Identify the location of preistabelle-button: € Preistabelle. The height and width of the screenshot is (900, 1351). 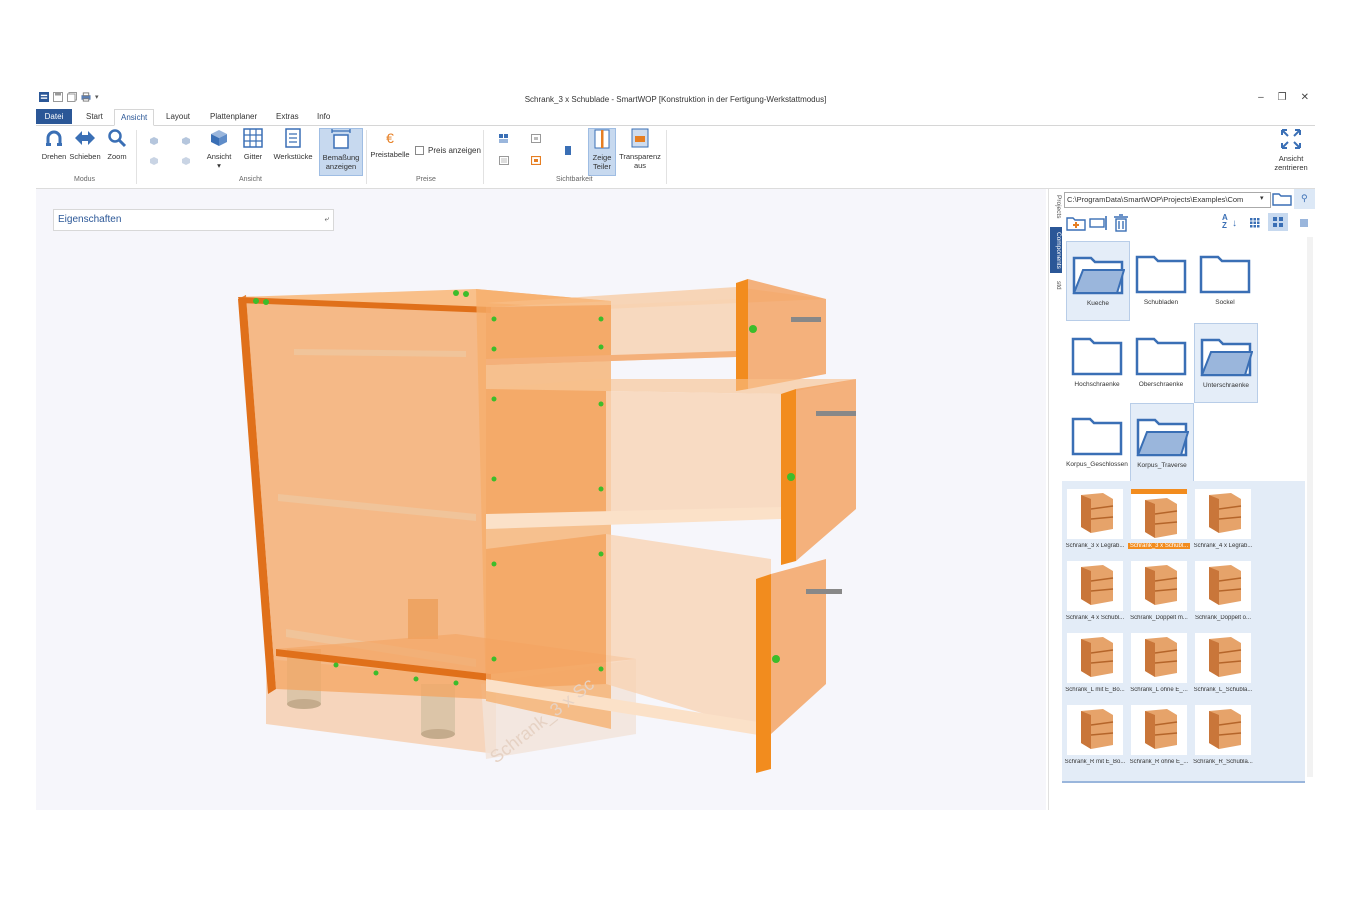
(390, 143).